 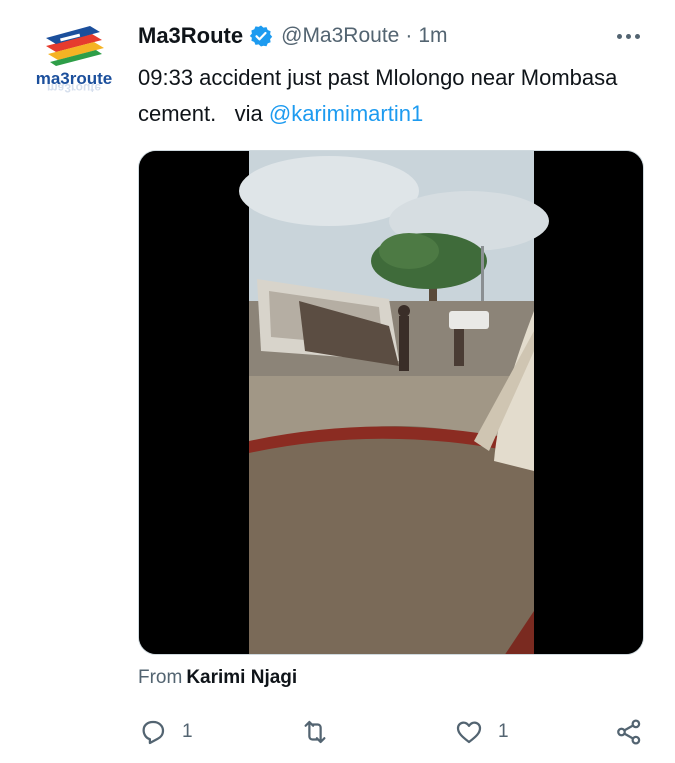 What do you see at coordinates (340, 36) in the screenshot?
I see `handle: @Ma3Route` at bounding box center [340, 36].